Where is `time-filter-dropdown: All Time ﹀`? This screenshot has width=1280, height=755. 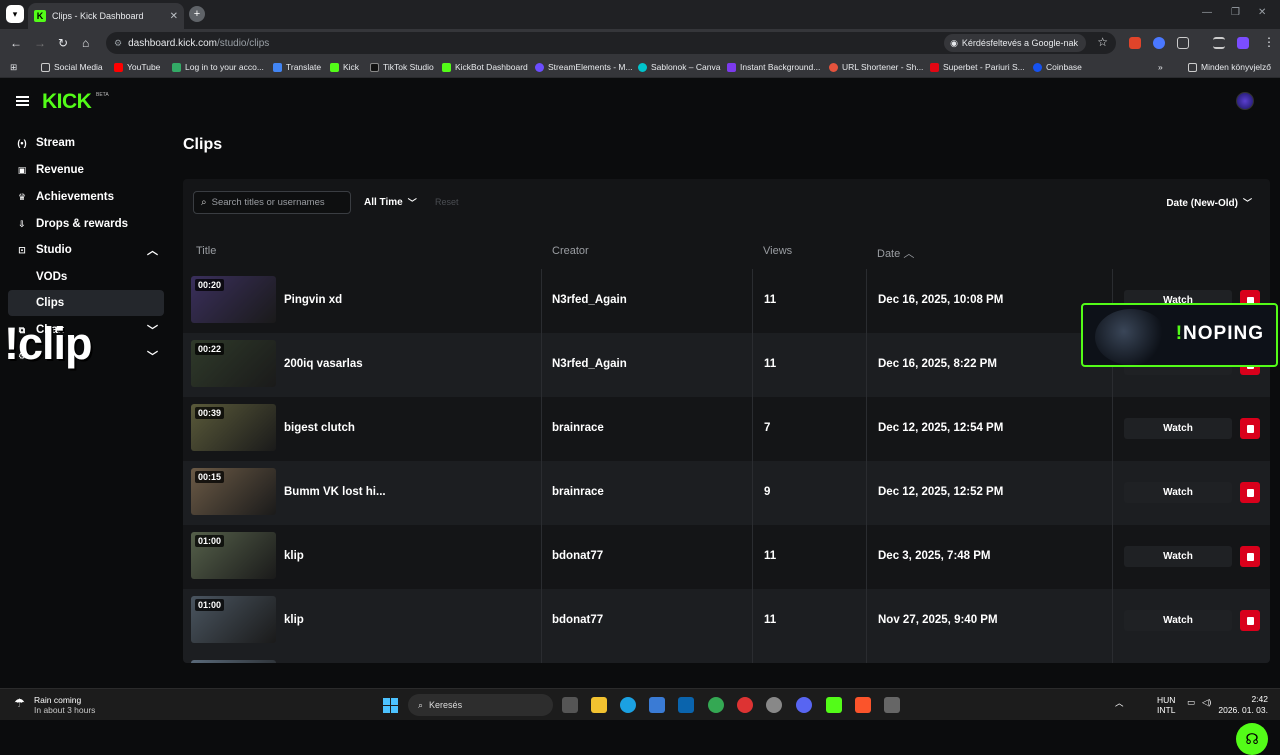 time-filter-dropdown: All Time ﹀ is located at coordinates (390, 202).